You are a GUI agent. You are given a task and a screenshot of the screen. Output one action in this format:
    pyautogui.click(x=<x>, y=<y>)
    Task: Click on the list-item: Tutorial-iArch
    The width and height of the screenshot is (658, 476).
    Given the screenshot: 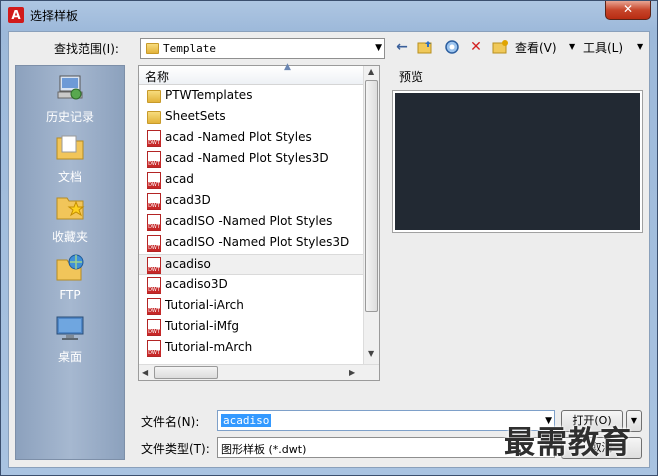 What is the action you would take?
    pyautogui.click(x=251, y=306)
    